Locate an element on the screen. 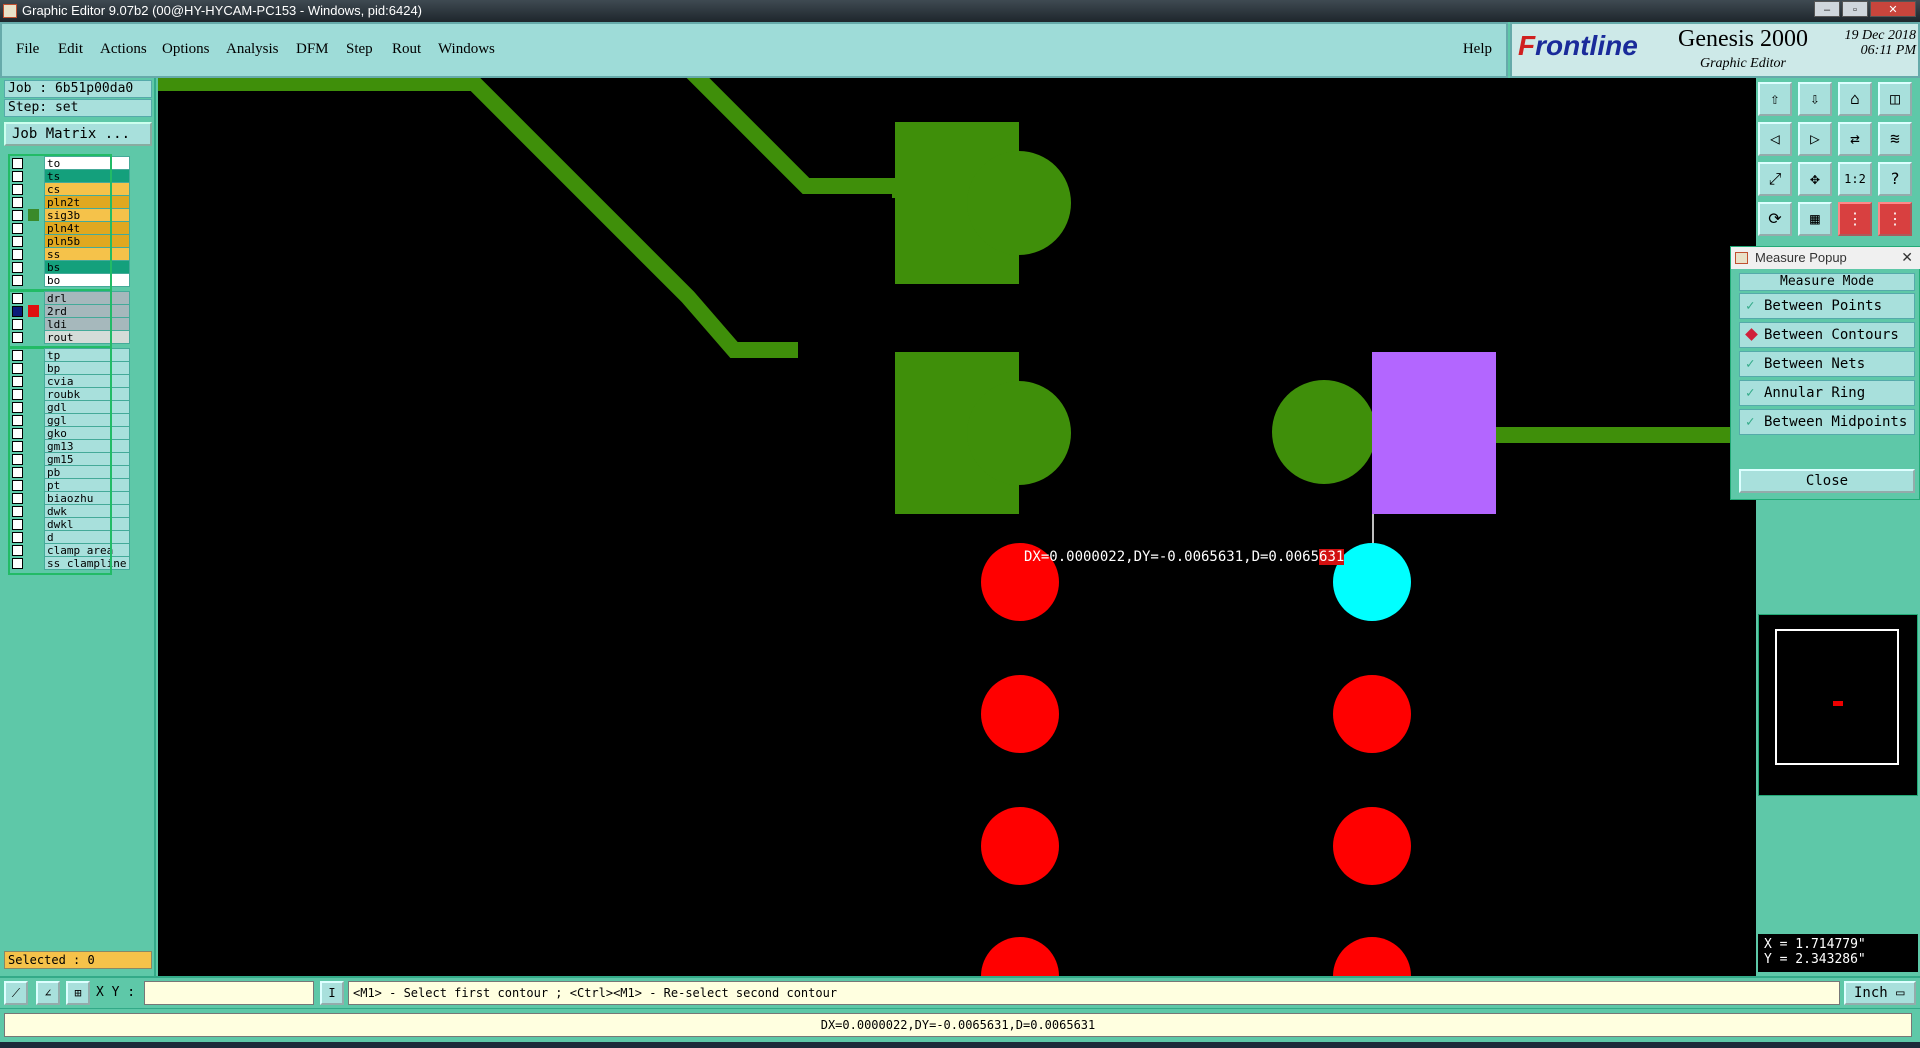 This screenshot has width=1920, height=1048. overview-map is located at coordinates (1838, 705).